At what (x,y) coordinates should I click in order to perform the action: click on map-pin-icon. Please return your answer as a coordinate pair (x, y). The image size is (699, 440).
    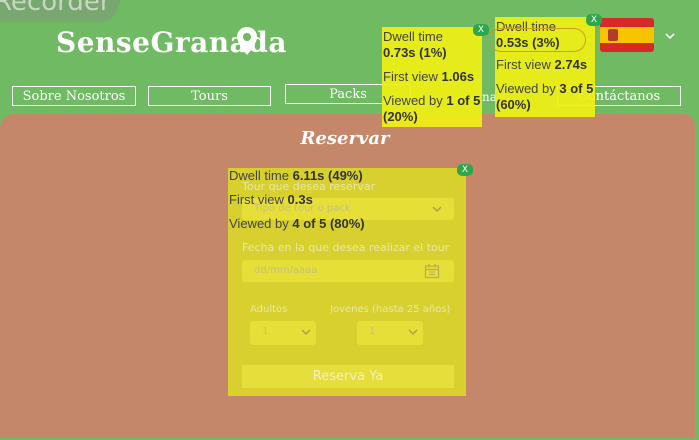
    Looking at the image, I should click on (247, 41).